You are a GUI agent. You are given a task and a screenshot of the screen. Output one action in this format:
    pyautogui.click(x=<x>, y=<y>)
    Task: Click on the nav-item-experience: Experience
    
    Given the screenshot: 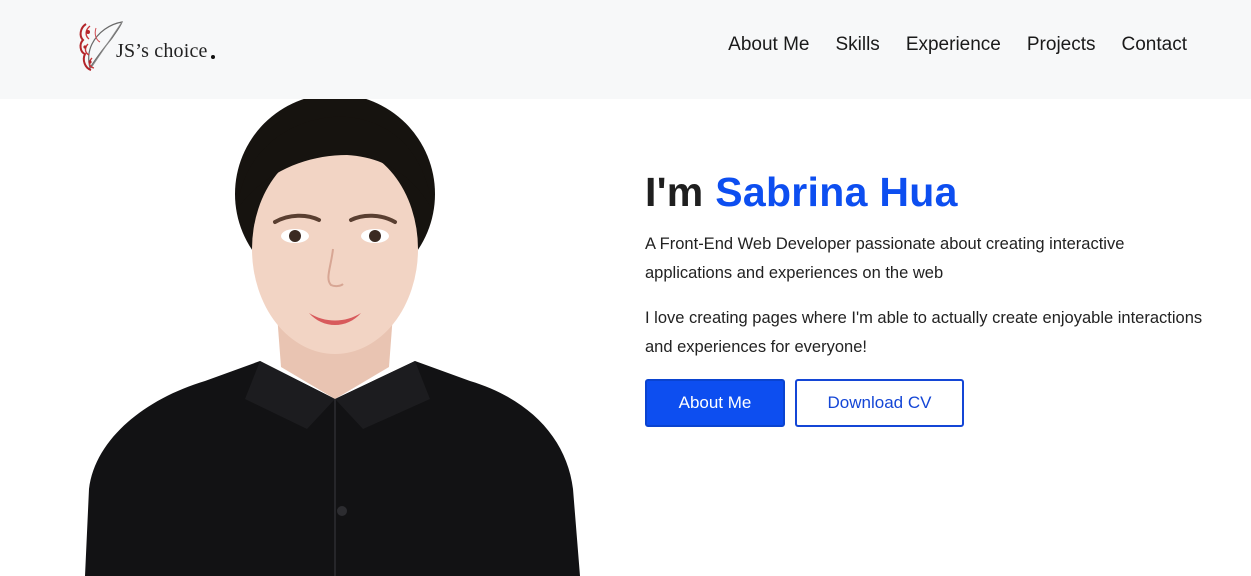 What is the action you would take?
    pyautogui.click(x=953, y=45)
    